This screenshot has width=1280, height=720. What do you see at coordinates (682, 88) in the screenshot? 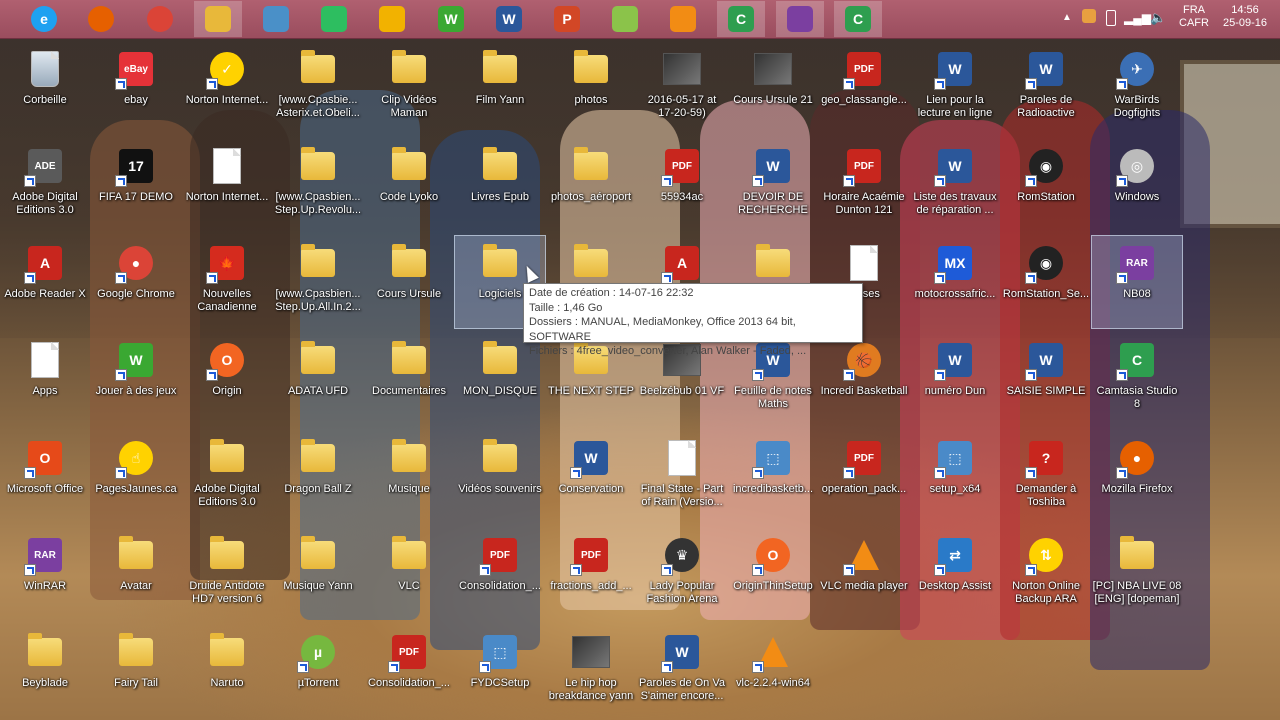
I see `desktop-icon: 2016-05-17 at 17-20-59)` at bounding box center [682, 88].